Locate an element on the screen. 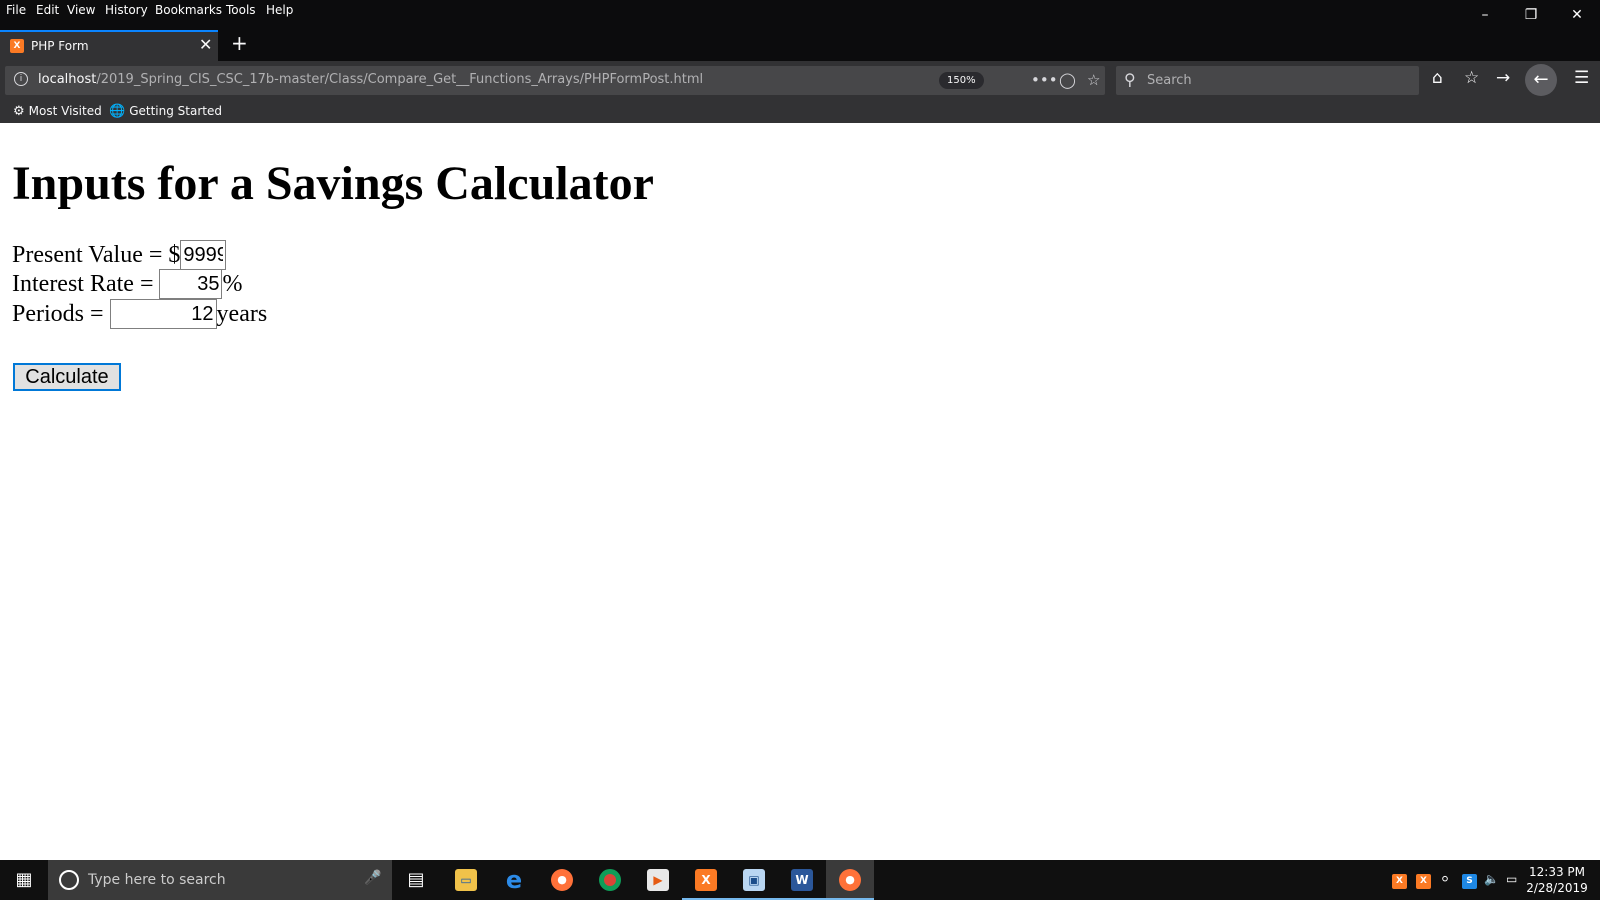  bookmark-star-icon: ☆ is located at coordinates (1093, 80).